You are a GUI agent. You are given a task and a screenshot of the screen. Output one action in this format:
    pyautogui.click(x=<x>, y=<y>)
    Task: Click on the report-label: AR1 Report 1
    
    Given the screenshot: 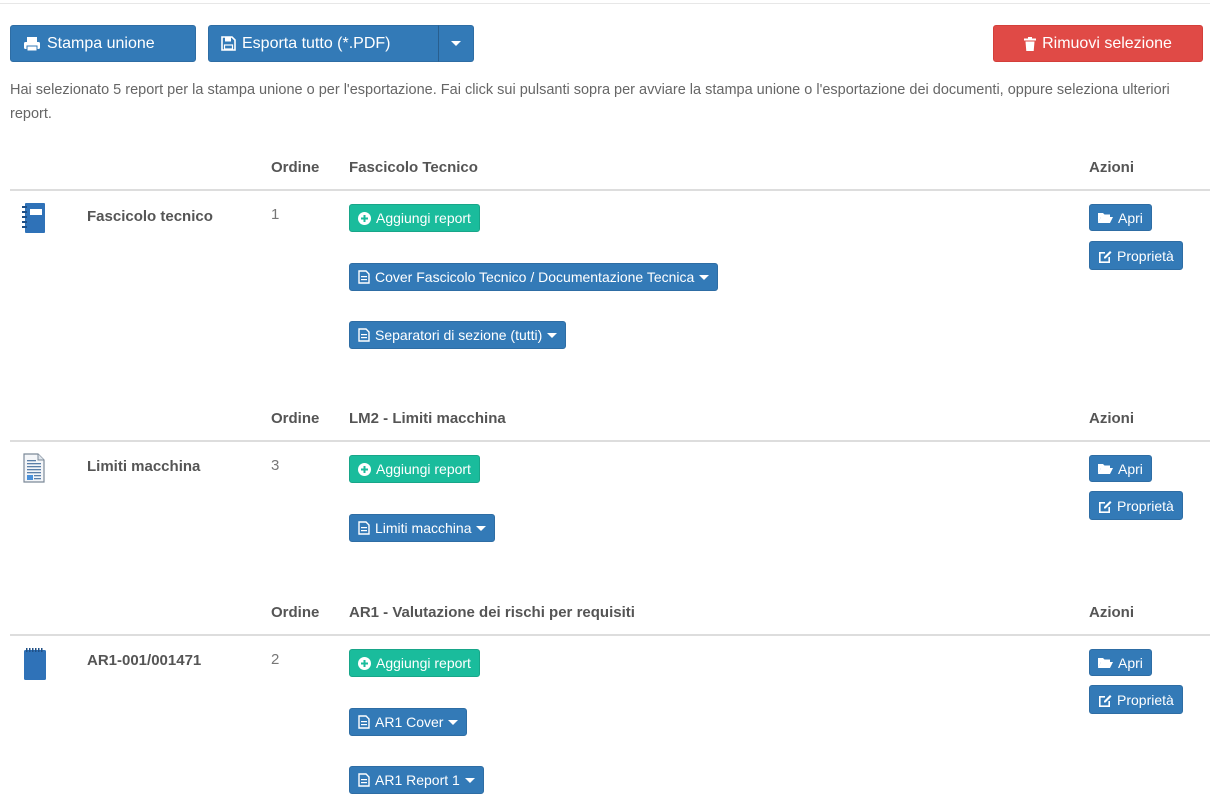 What is the action you would take?
    pyautogui.click(x=417, y=780)
    